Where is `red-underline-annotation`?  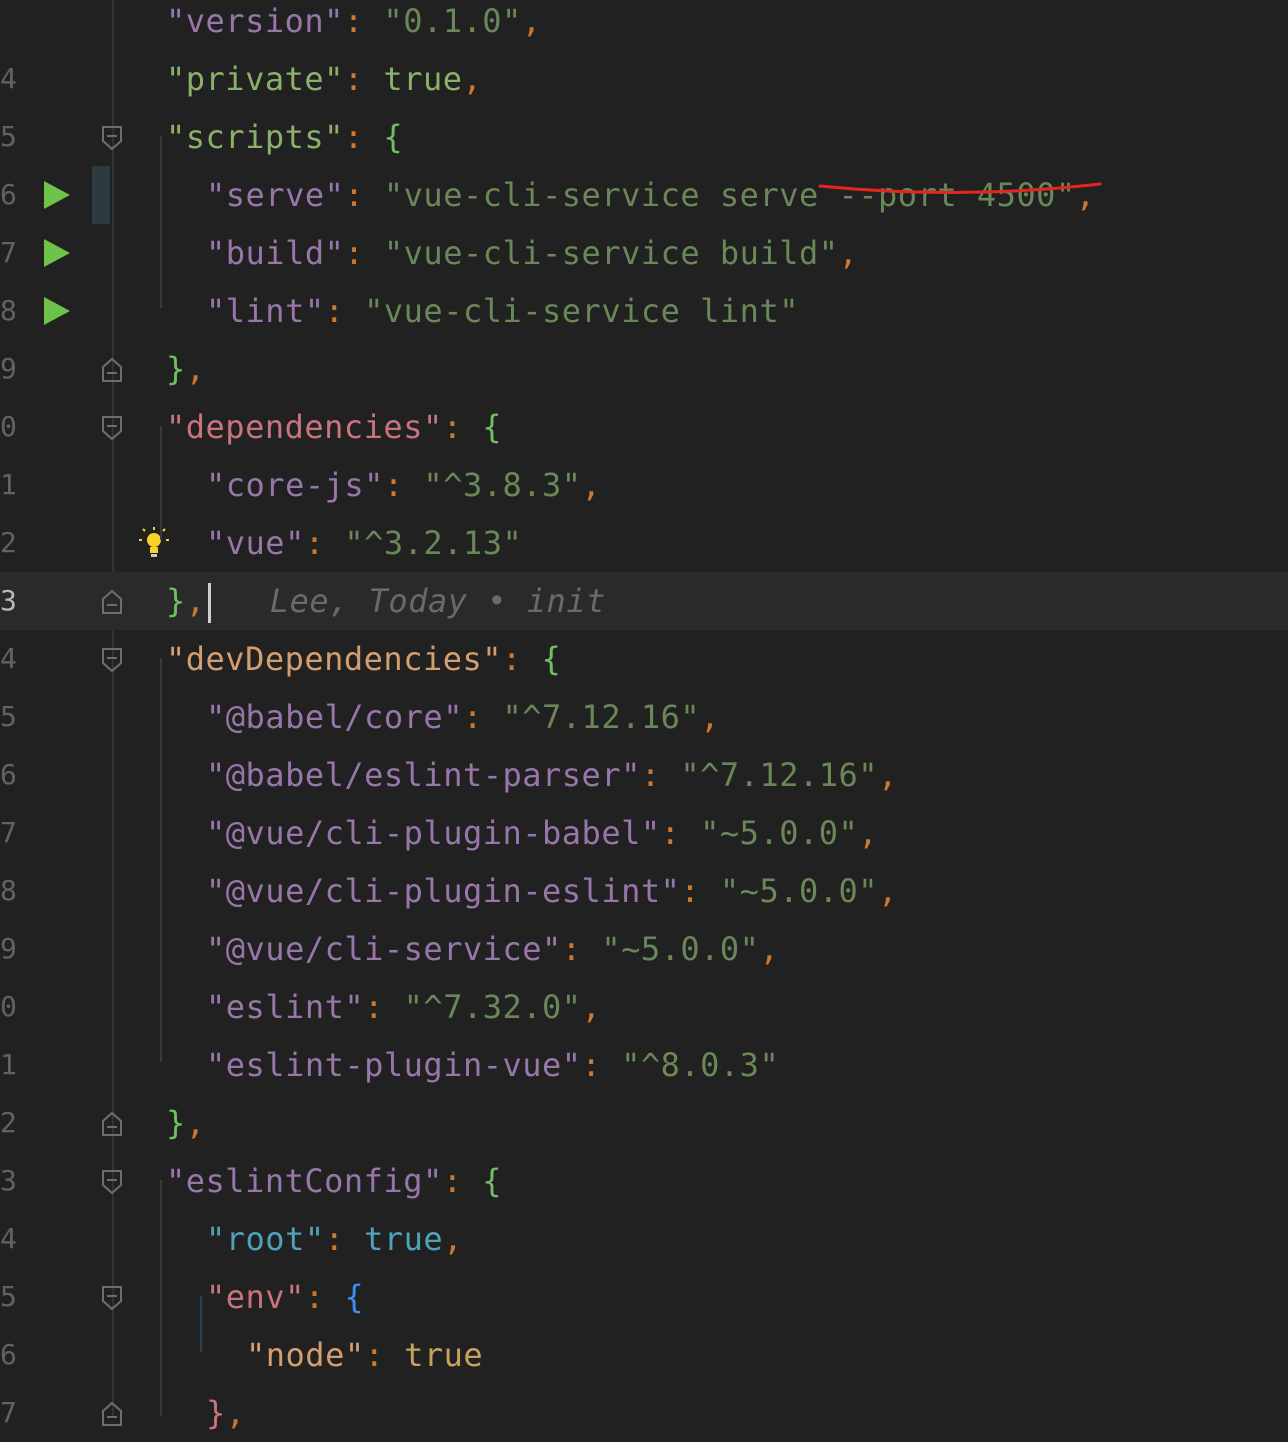
red-underline-annotation is located at coordinates (960, 188).